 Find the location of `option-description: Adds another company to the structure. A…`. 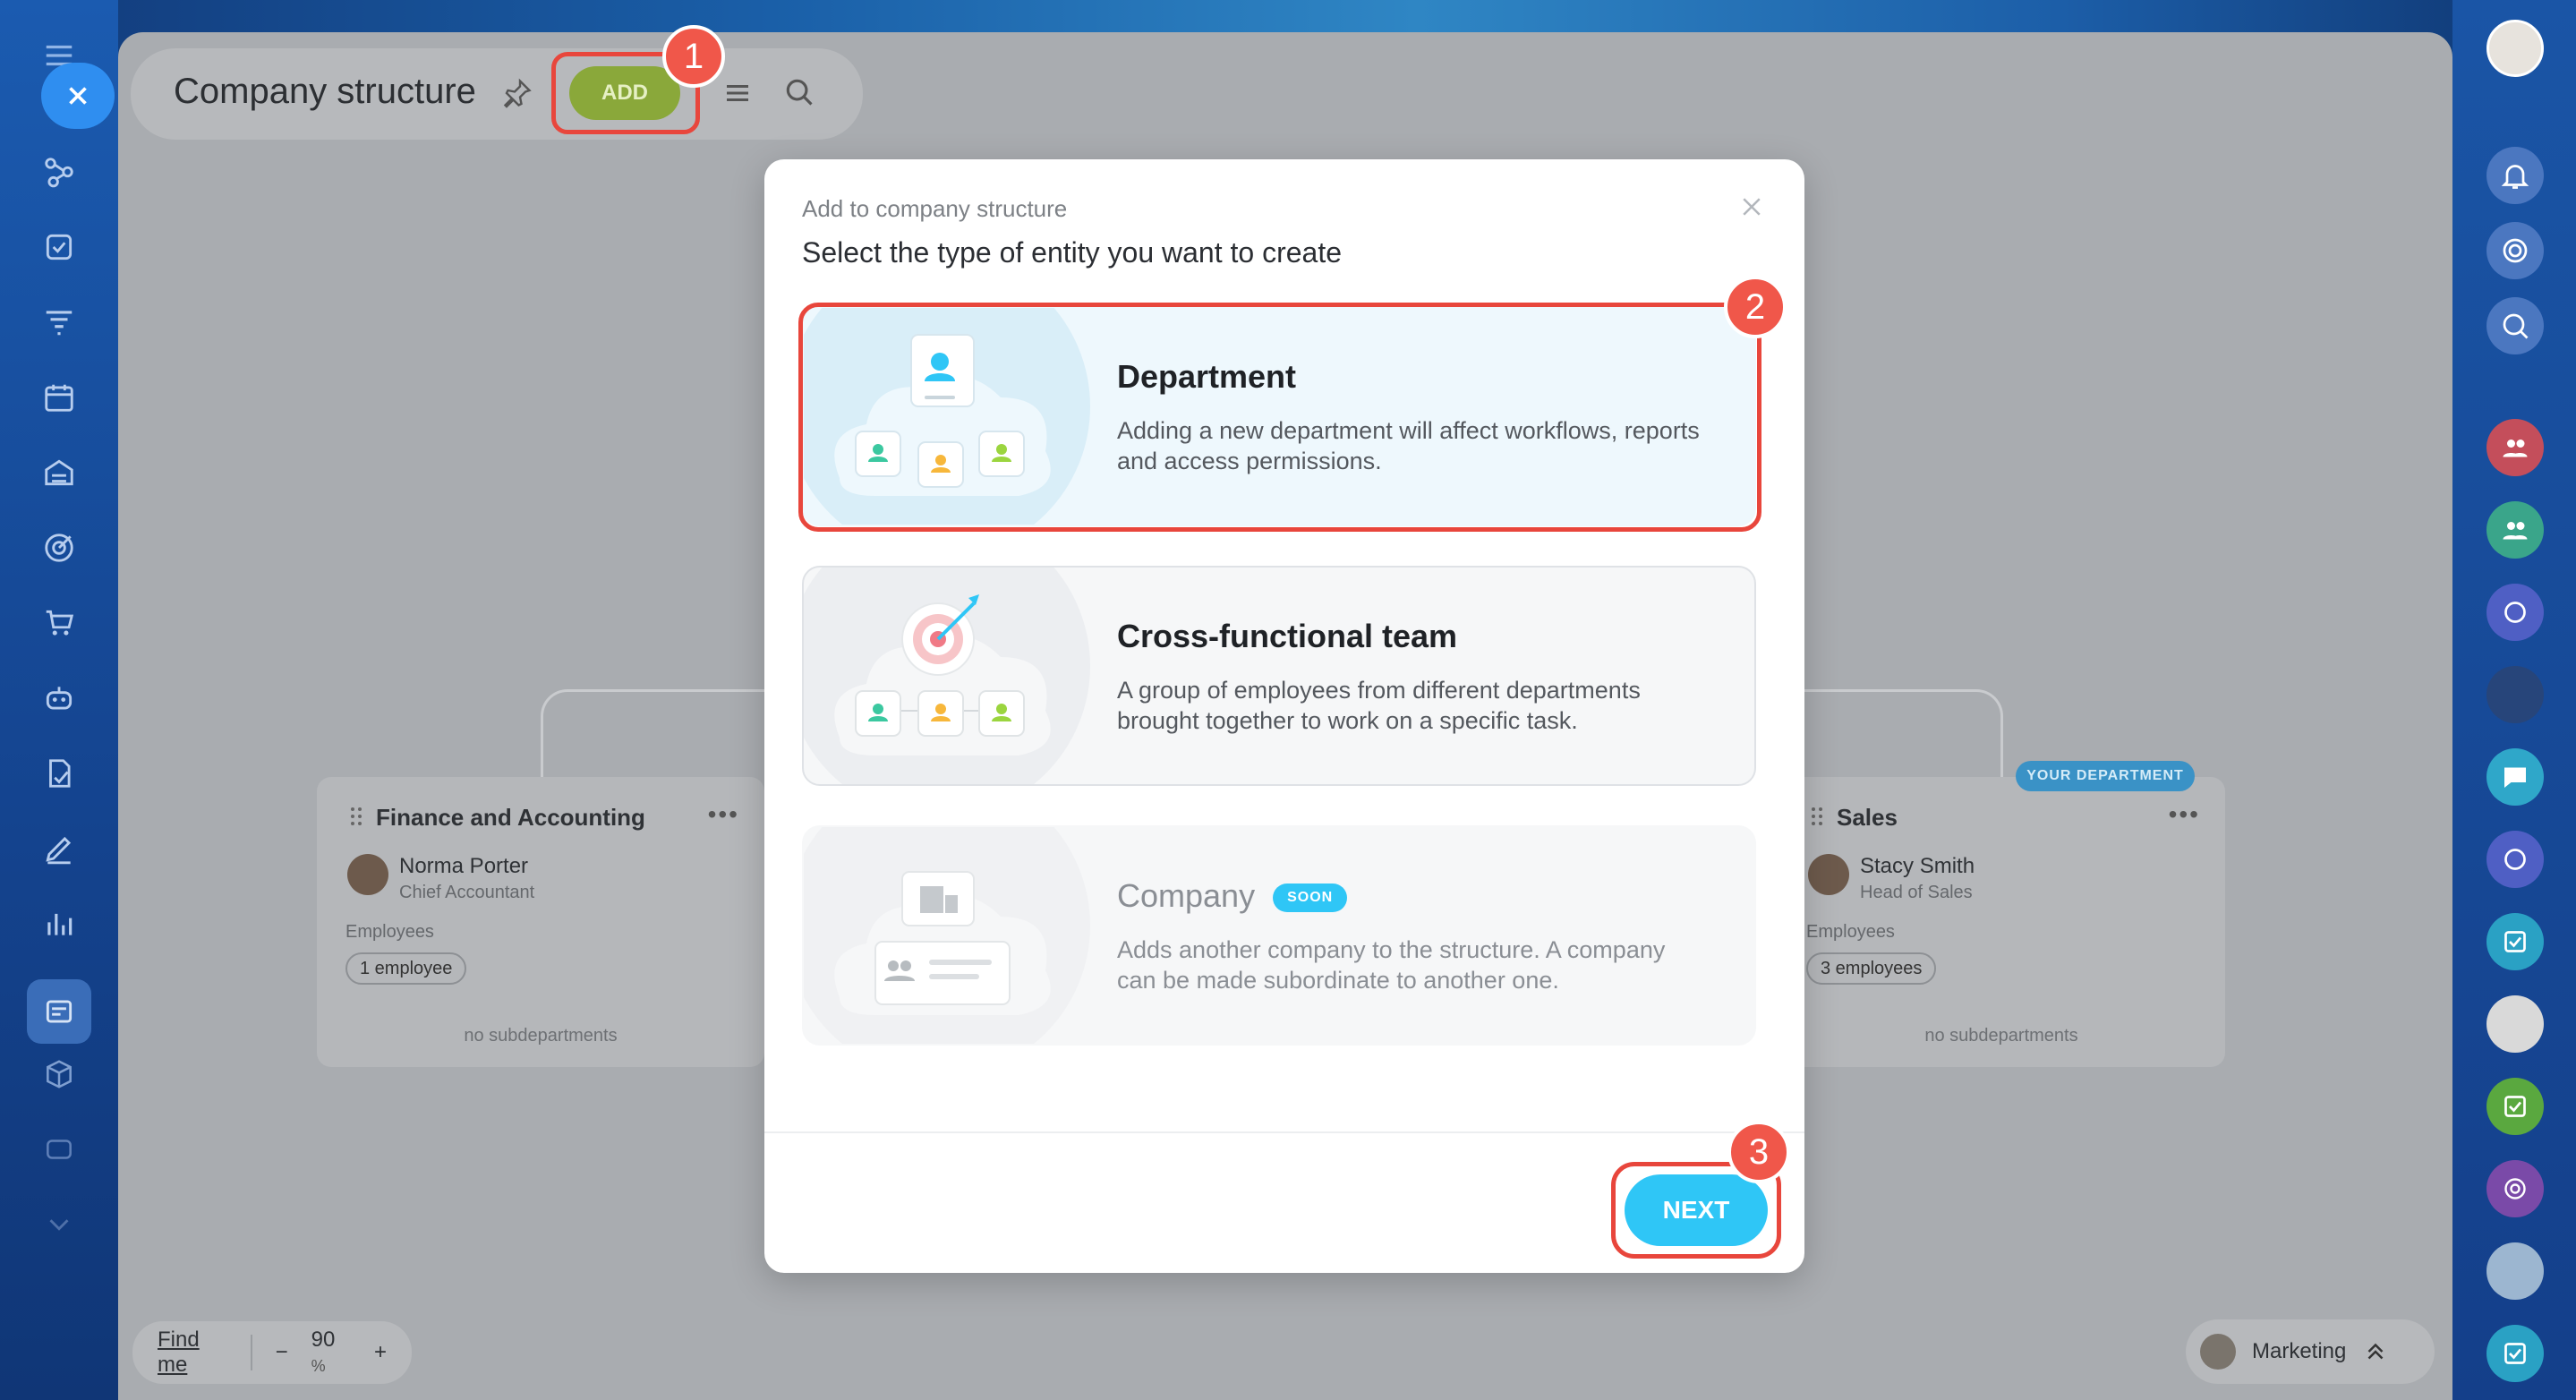

option-description: Adds another company to the structure. A… is located at coordinates (1391, 965).